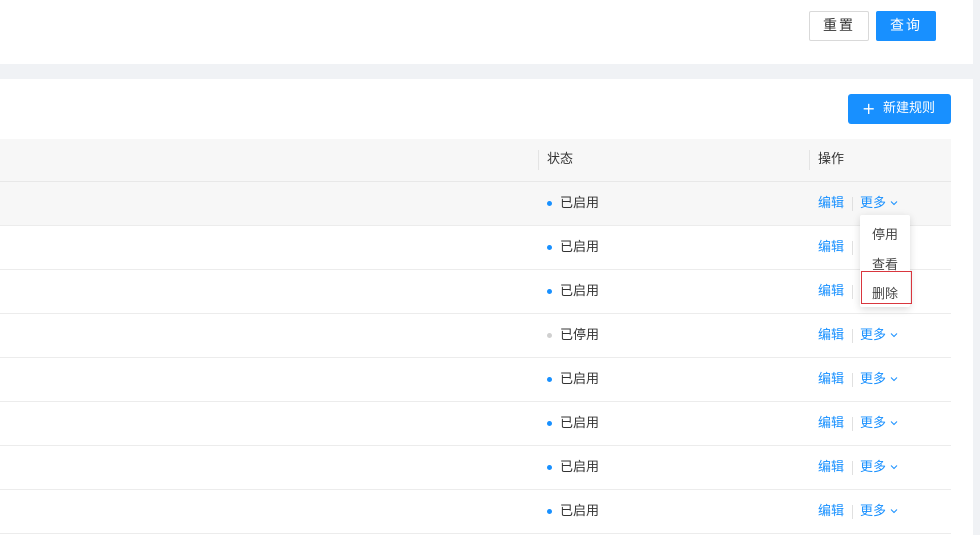  Describe the element at coordinates (885, 233) in the screenshot. I see `menu-item-disable: 停用` at that location.